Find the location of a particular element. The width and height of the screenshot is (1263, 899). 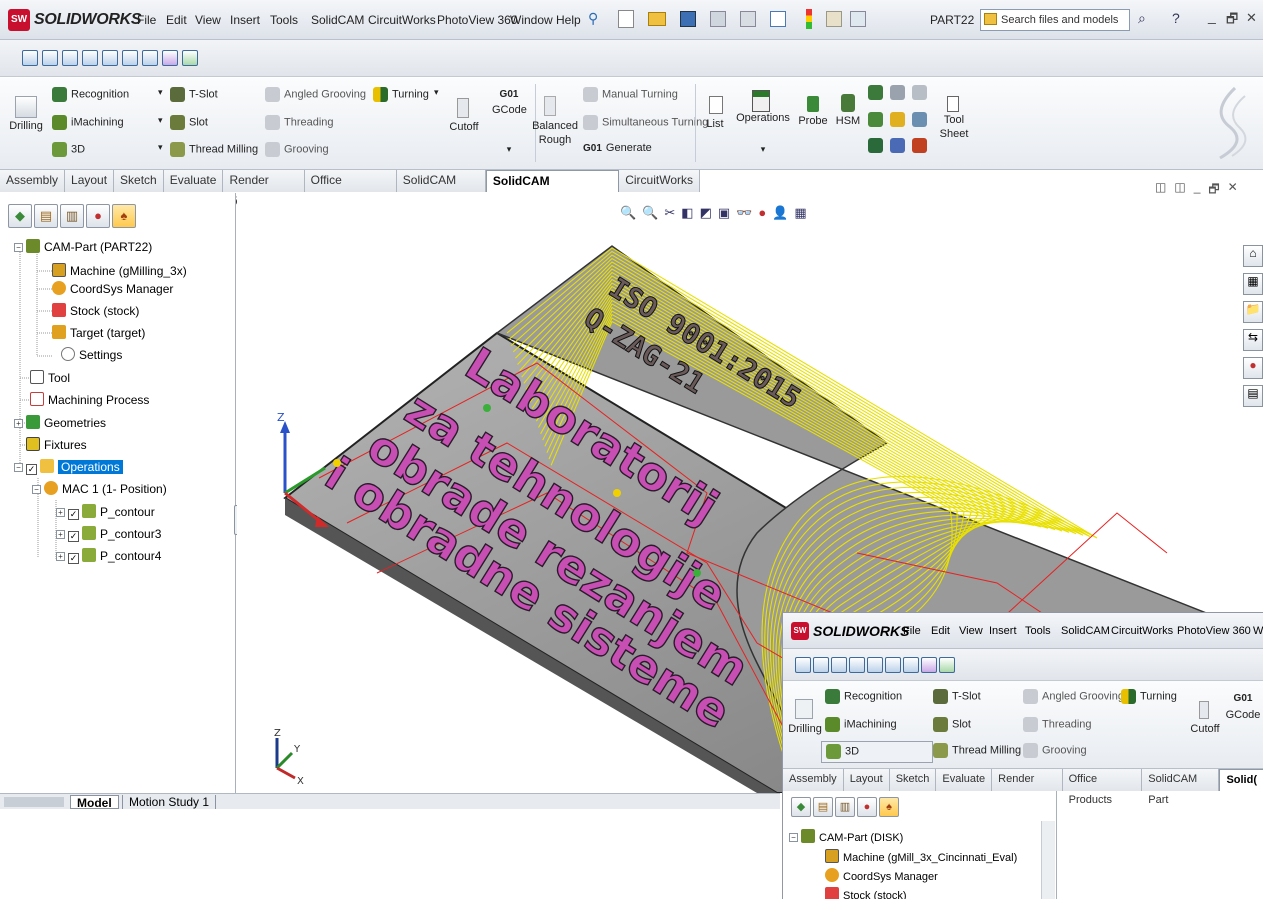

manual-turning-button: Manual Turning is located at coordinates (630, 94).